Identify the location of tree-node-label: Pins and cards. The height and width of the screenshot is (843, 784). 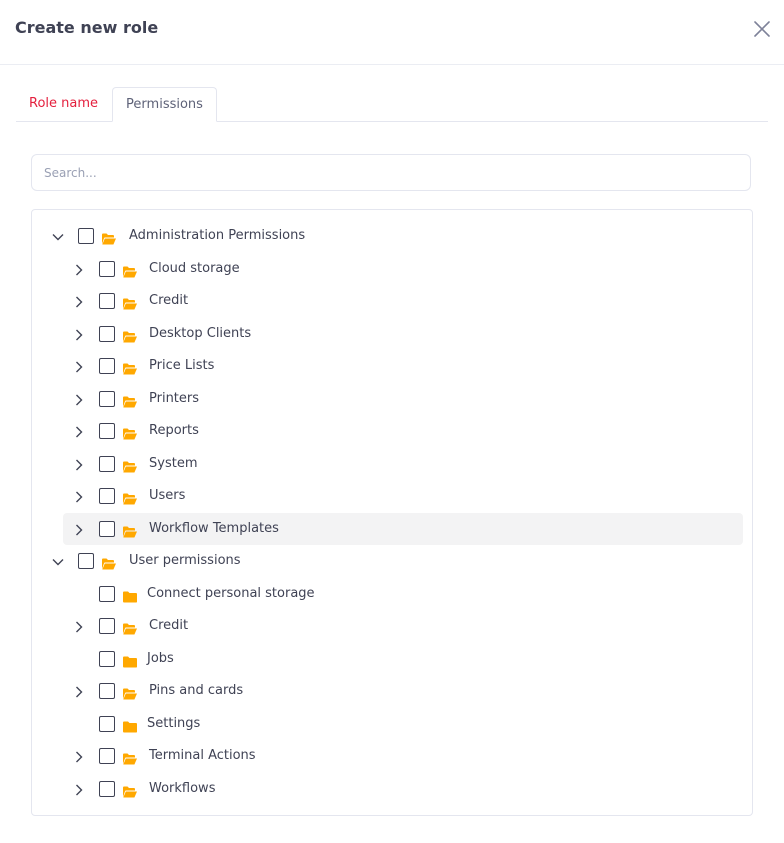
(196, 690).